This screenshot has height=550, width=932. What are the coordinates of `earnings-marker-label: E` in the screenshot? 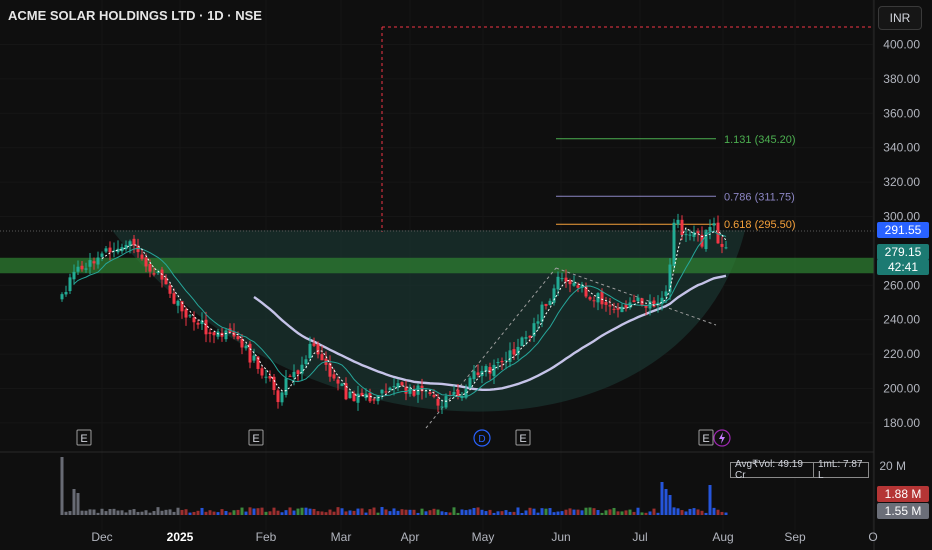 It's located at (522, 439).